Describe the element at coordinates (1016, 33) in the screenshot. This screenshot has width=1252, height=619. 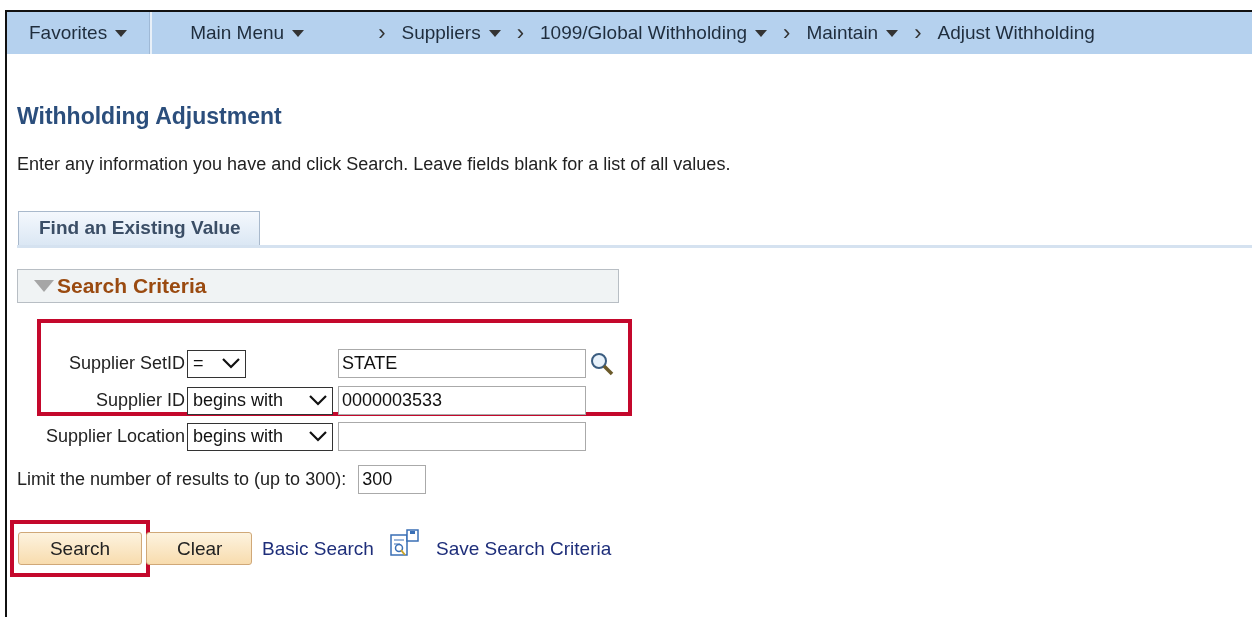
I see `breadcrumb-link: Adjust Withholding` at that location.